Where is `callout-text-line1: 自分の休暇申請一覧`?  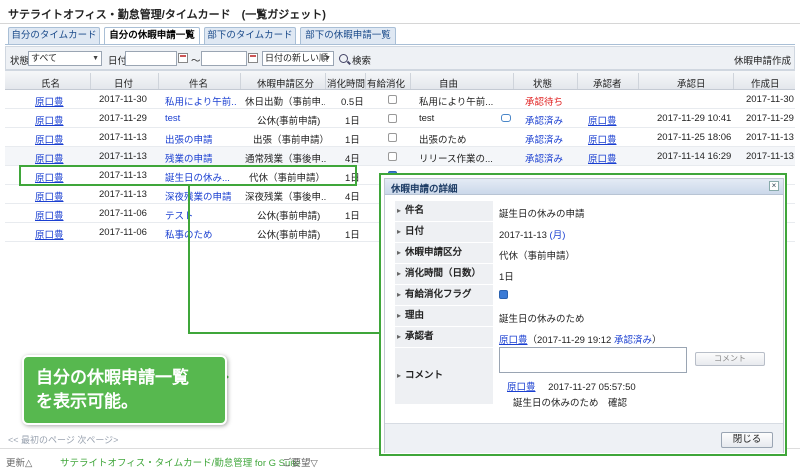
callout-text-line1: 自分の休暇申請一覧 is located at coordinates (112, 377).